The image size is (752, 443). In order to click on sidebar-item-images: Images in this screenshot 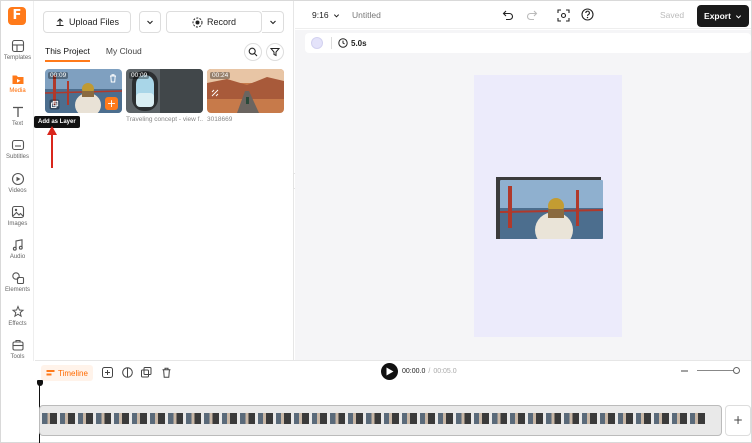, I will do `click(17, 221)`.